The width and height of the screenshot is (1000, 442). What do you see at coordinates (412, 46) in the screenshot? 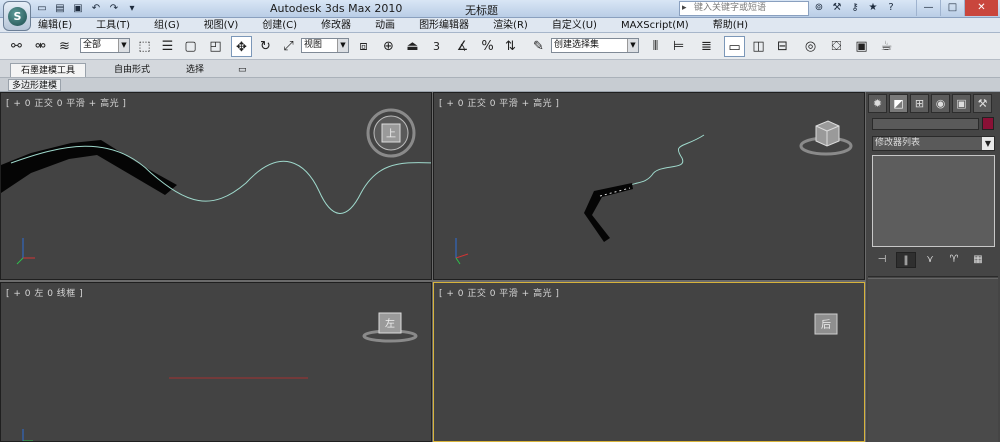
I see `keyboard-shortcut-icon: ⏏` at bounding box center [412, 46].